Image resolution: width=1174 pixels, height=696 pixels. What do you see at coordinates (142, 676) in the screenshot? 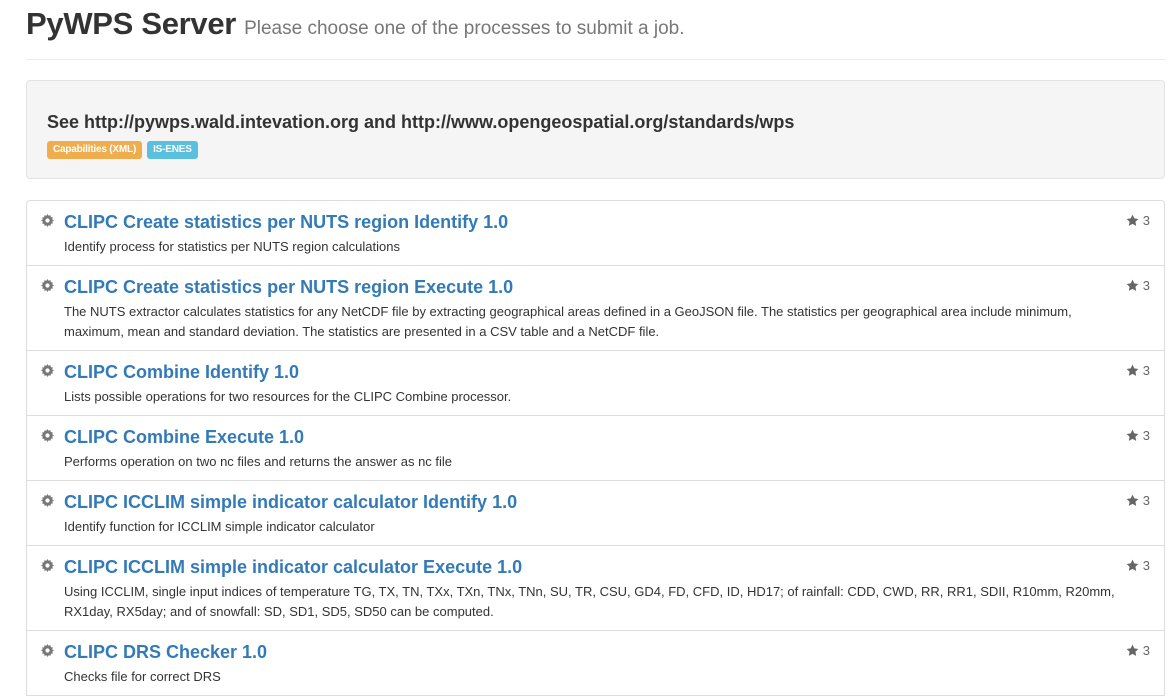
I see `process-description: Checks file for correct DRS` at bounding box center [142, 676].